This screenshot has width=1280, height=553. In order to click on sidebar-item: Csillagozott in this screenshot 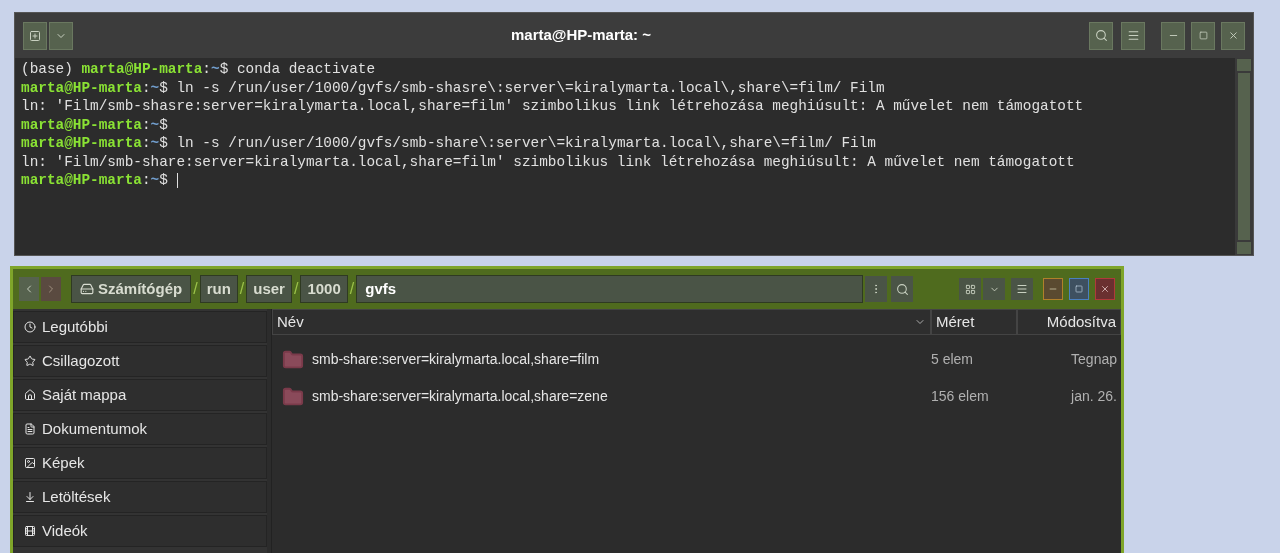, I will do `click(140, 361)`.